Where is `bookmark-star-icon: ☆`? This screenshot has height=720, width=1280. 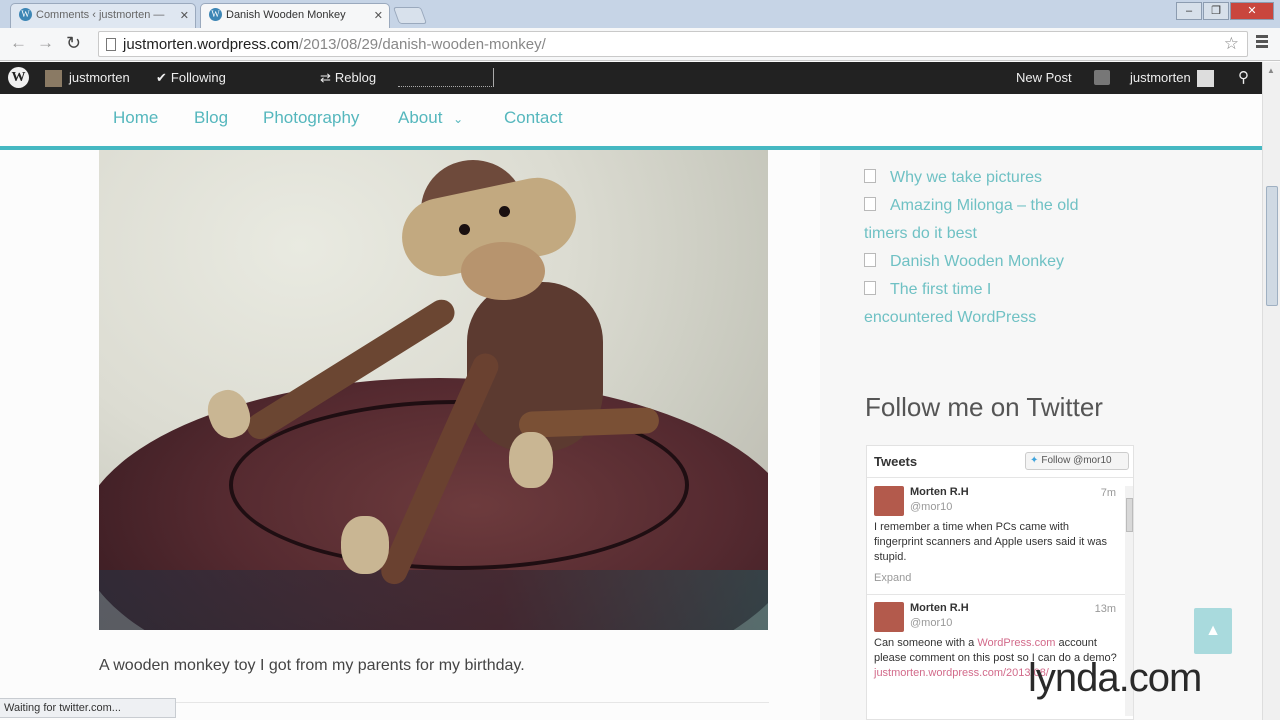 bookmark-star-icon: ☆ is located at coordinates (1231, 44).